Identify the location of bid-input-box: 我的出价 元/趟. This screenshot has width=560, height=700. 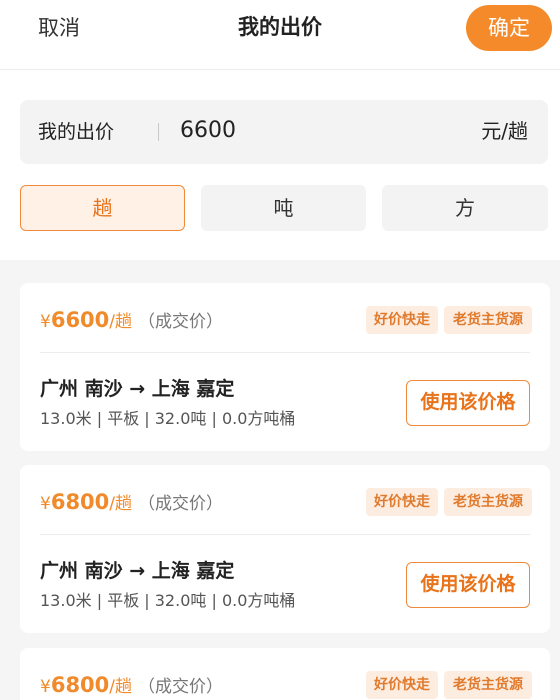
(284, 132).